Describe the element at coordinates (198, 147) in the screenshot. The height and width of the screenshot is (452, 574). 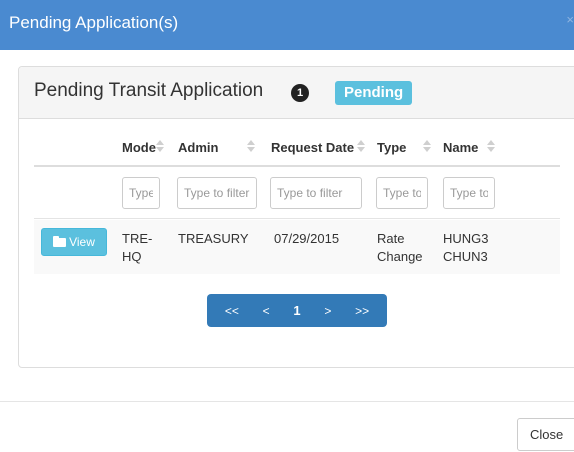
I see `column-header-admin: Admin` at that location.